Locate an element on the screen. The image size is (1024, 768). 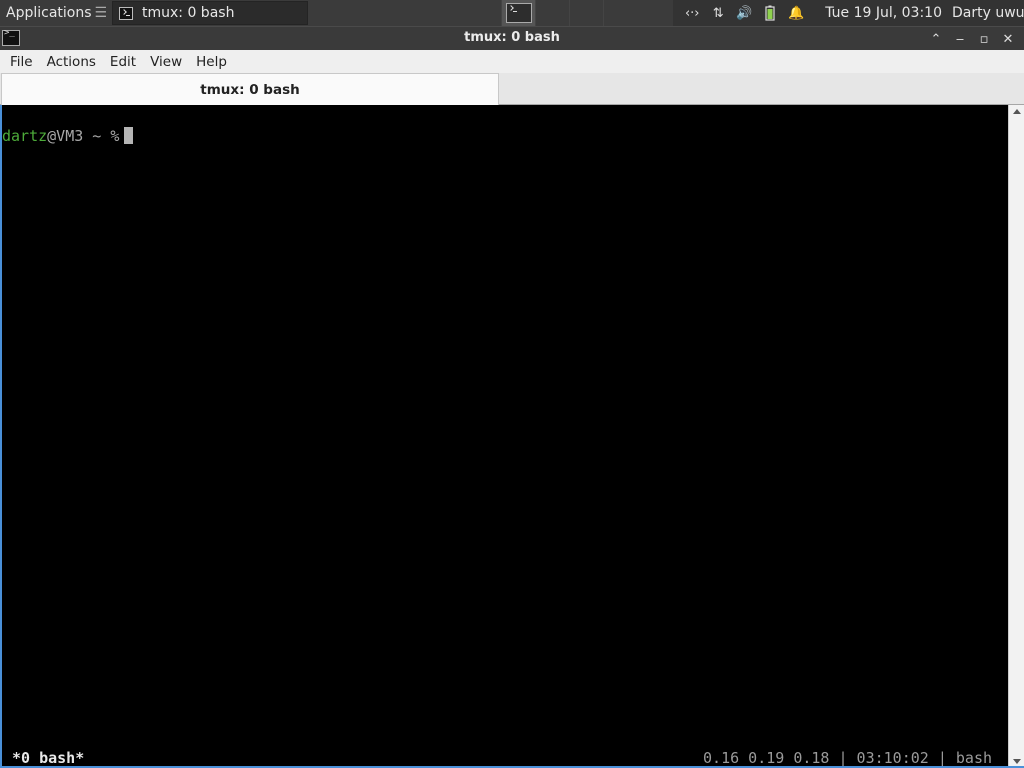
tab-tmux-bash: tmux: 0 bash is located at coordinates (250, 89).